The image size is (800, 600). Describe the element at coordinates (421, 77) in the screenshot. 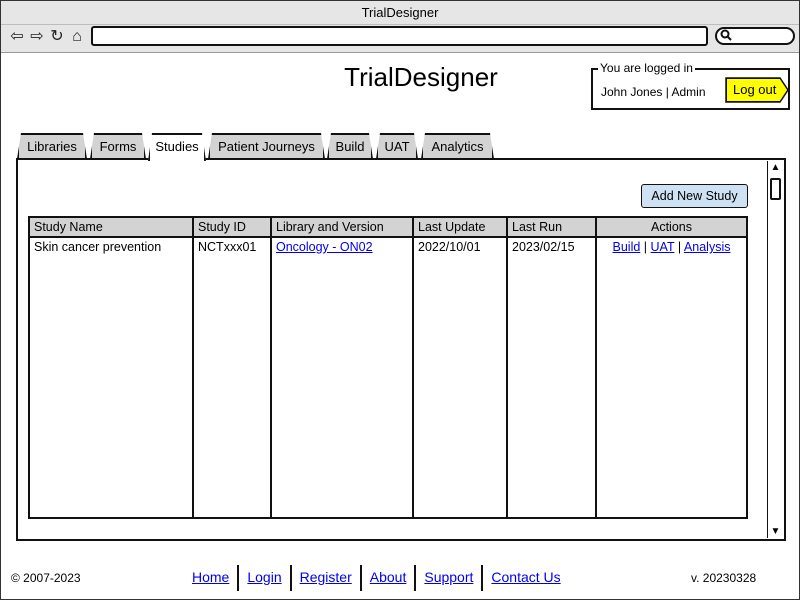

I see `app-title: TrialDesigner` at that location.